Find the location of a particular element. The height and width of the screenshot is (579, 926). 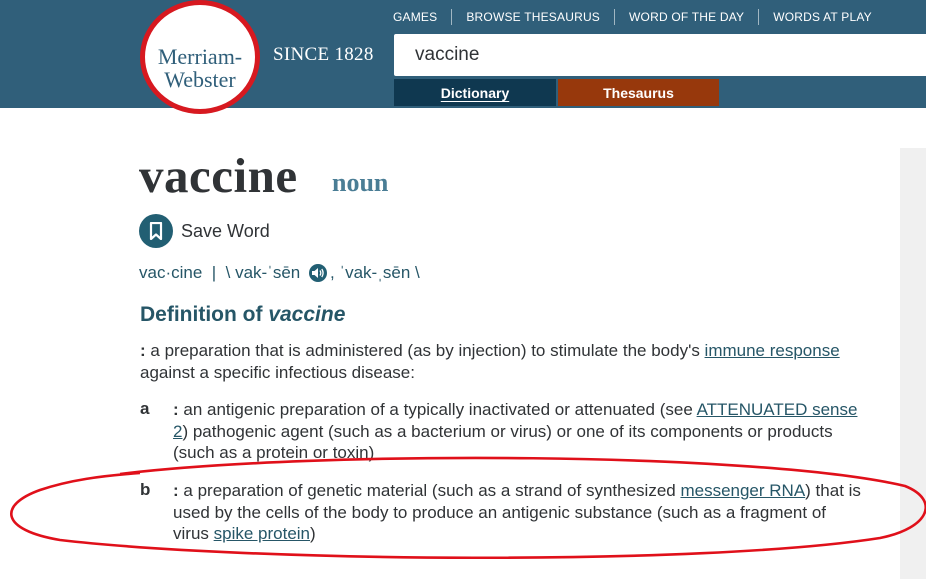

tab-dictionary: Dictionary is located at coordinates (475, 92).